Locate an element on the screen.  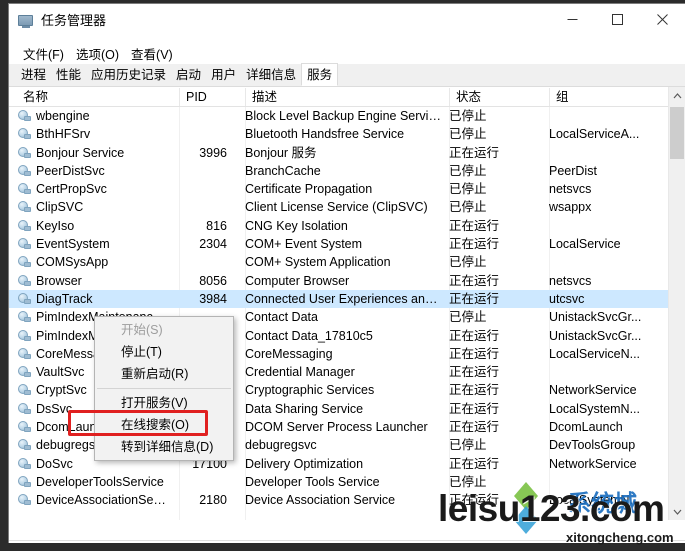
cell-group: DcomLaunch is located at coordinates (586, 427).